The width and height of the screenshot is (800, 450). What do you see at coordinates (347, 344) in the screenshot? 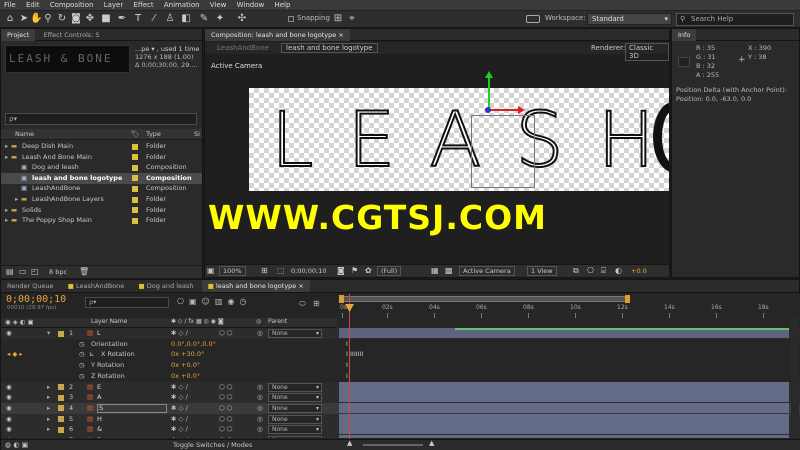
I see `keyframe-markers: I` at bounding box center [347, 344].